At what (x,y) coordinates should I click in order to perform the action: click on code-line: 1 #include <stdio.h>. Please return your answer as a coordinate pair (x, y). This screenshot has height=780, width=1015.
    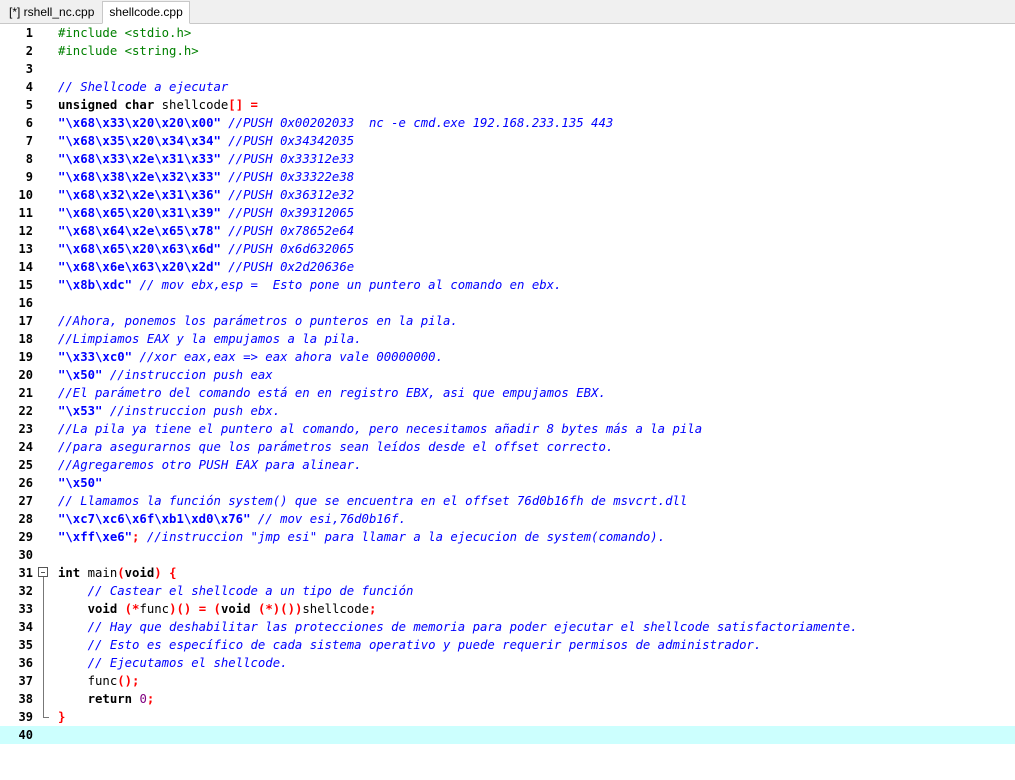
    Looking at the image, I should click on (507, 33).